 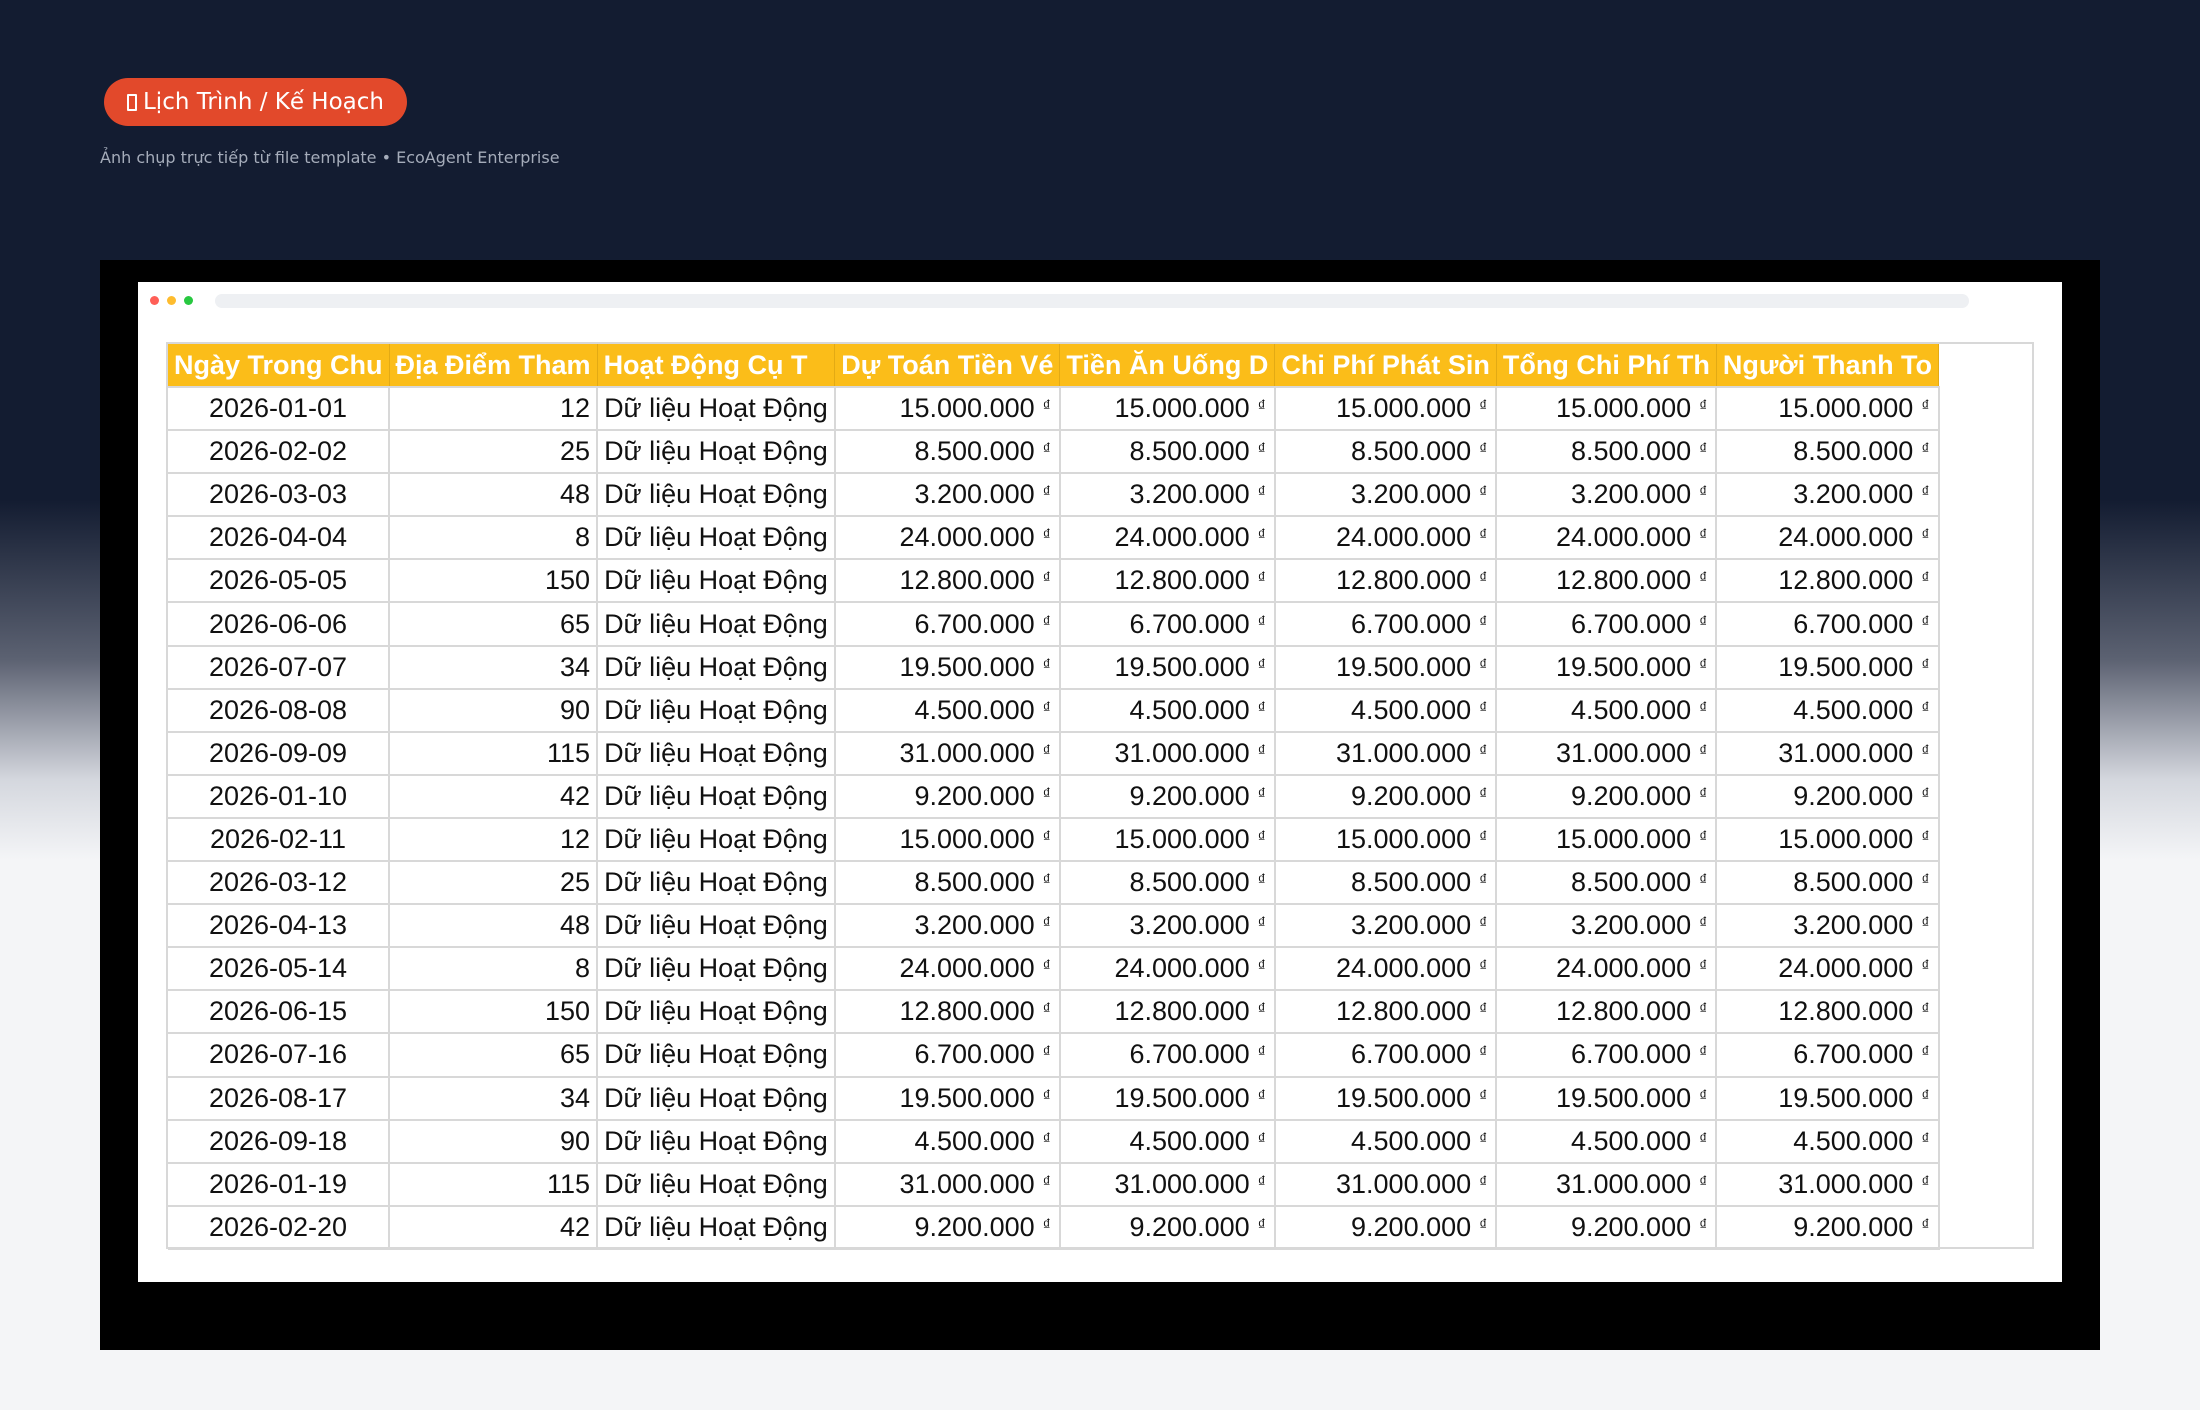 What do you see at coordinates (1167, 366) in the screenshot?
I see `column-header: Tiền Ăn Uống D` at bounding box center [1167, 366].